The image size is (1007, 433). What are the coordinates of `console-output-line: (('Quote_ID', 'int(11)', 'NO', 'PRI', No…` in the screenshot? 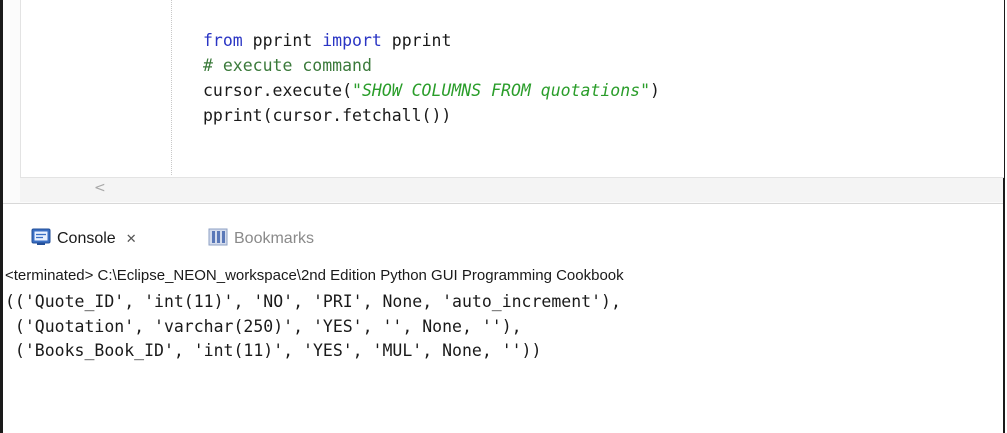 It's located at (313, 301).